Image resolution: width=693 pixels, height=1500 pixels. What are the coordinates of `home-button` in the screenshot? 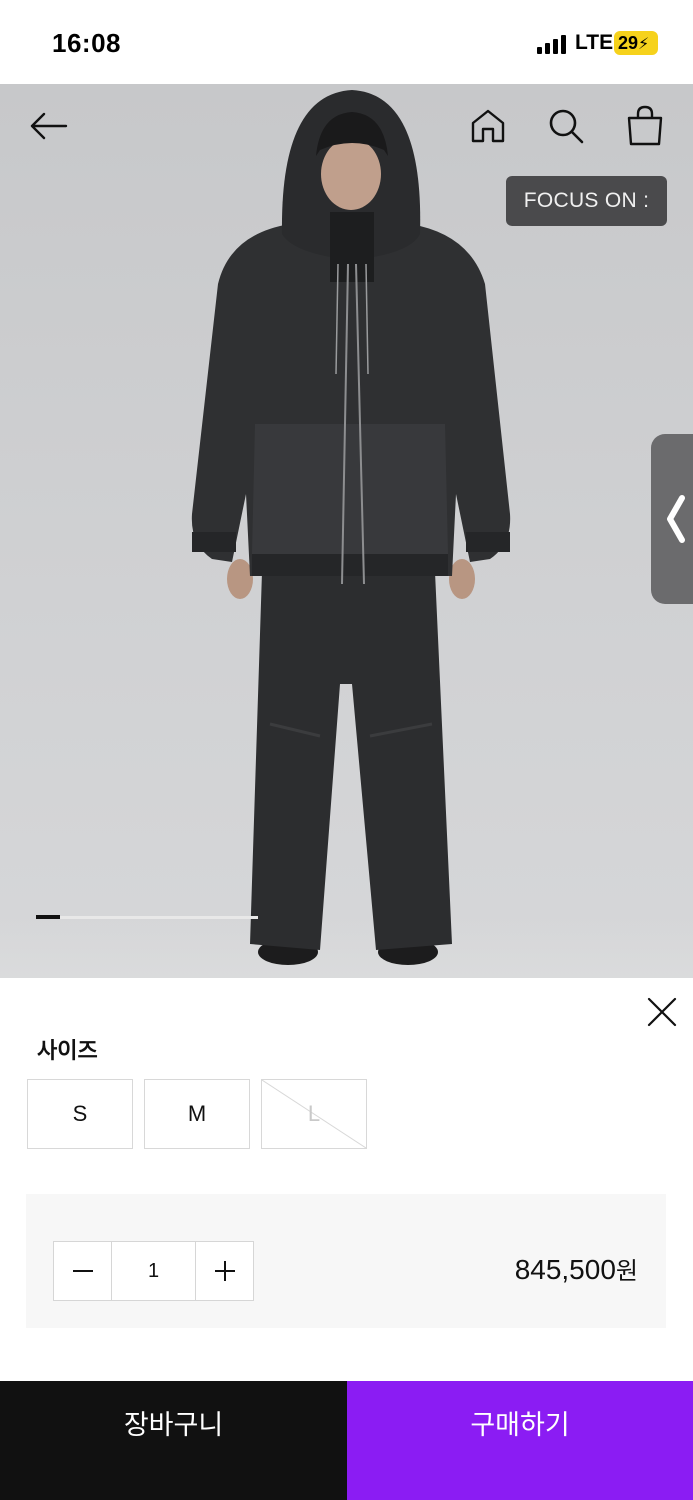 It's located at (488, 126).